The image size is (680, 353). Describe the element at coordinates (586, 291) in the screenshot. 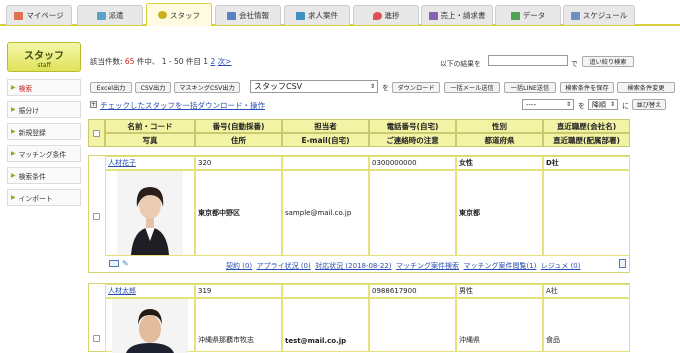

I see `staff-company: A社` at that location.